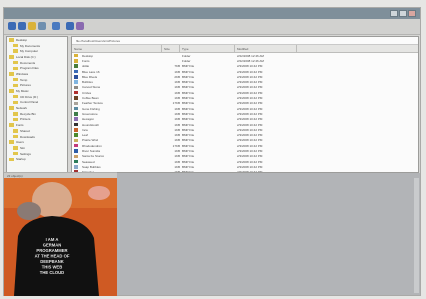  What do you see at coordinates (29, 68) in the screenshot?
I see `tree-item-label: Program Files` at bounding box center [29, 68].